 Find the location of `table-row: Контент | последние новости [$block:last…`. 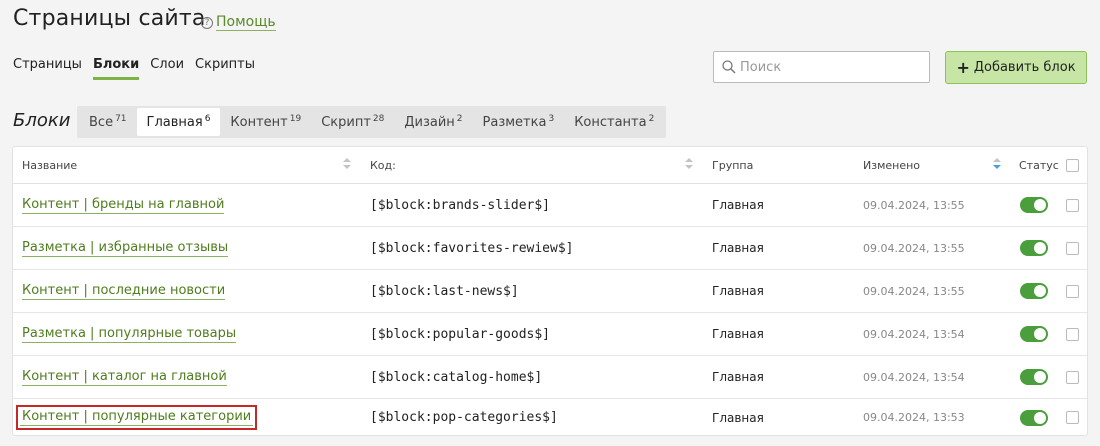

table-row: Контент | последние новости [$block:last… is located at coordinates (550, 291).